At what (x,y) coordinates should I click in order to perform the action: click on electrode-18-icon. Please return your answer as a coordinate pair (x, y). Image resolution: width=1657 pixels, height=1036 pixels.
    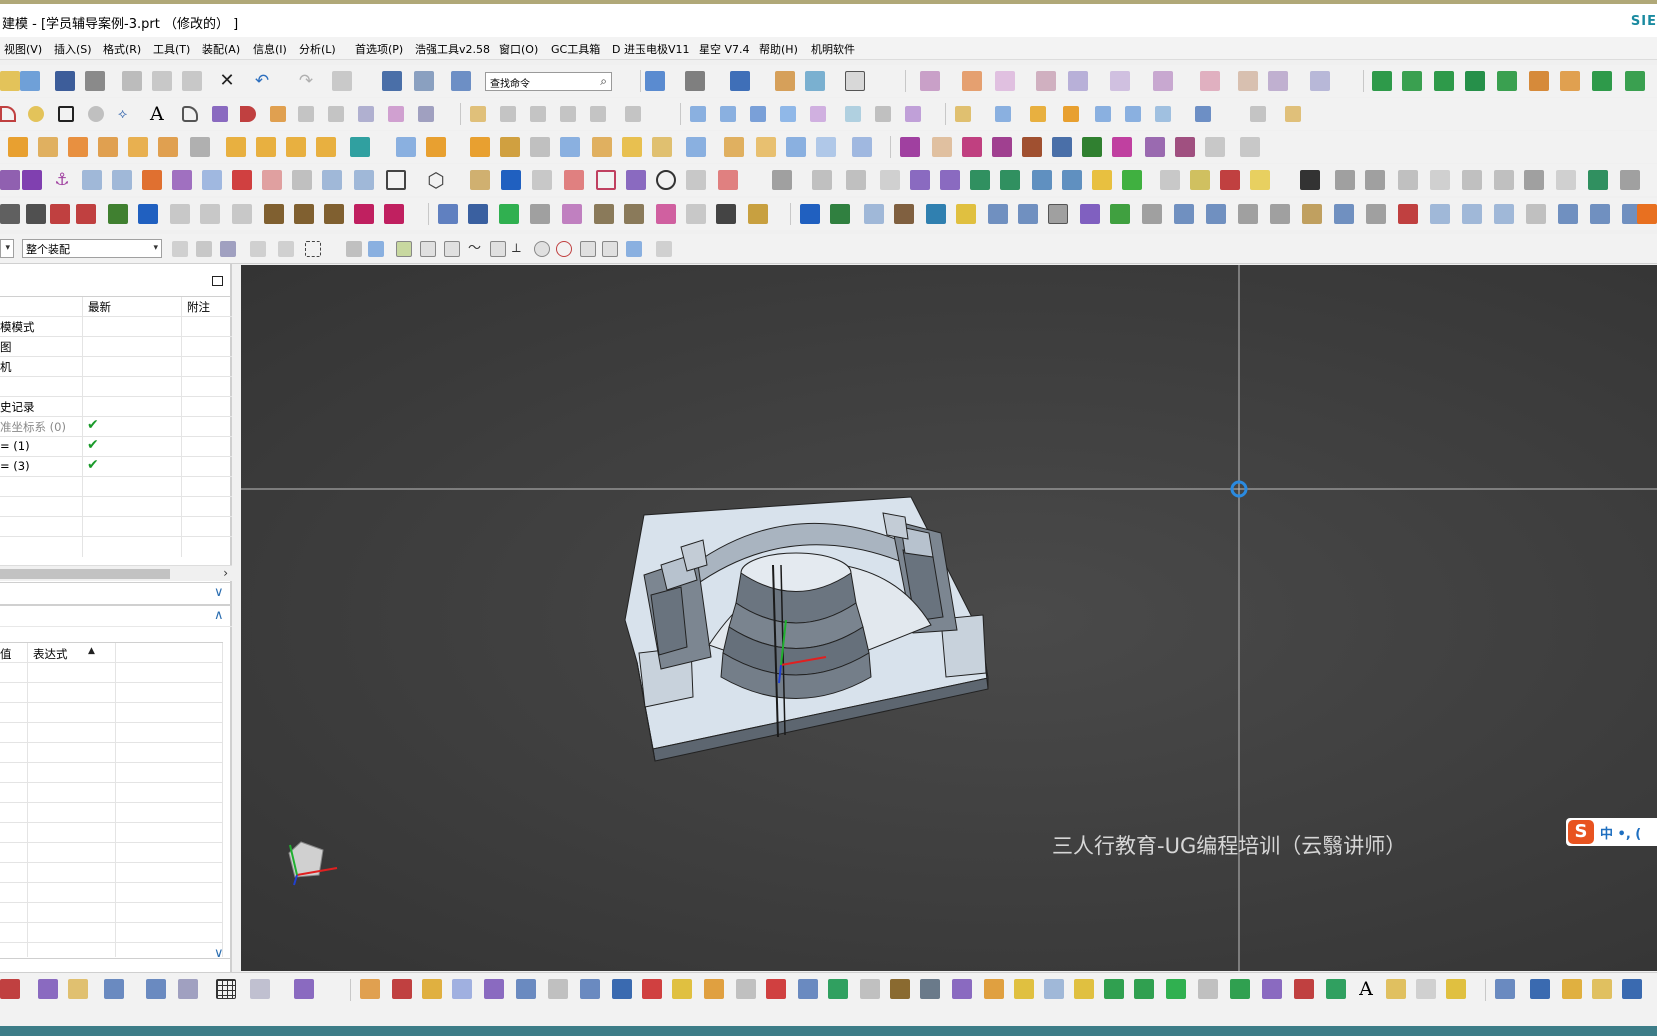
    Looking at the image, I should click on (1376, 214).